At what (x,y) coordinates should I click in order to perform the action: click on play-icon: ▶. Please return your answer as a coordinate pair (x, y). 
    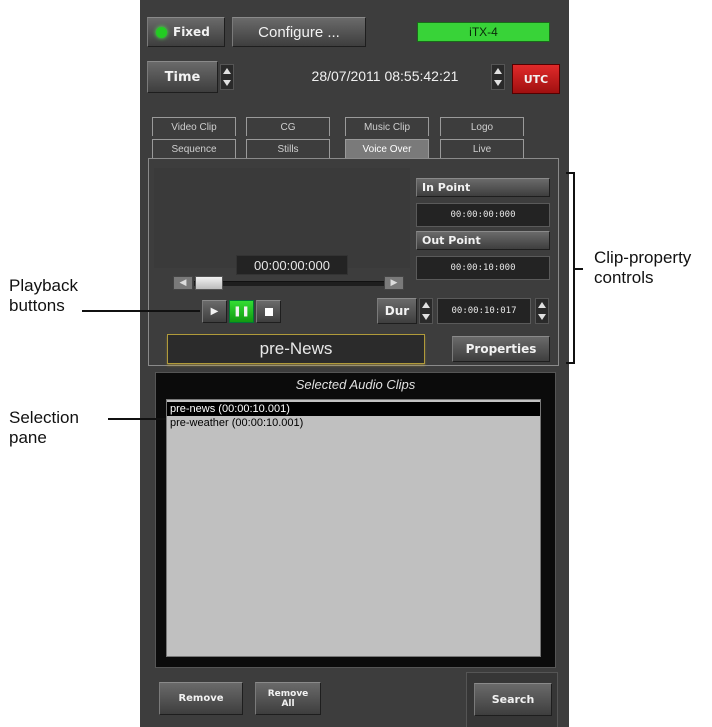
    Looking at the image, I should click on (214, 311).